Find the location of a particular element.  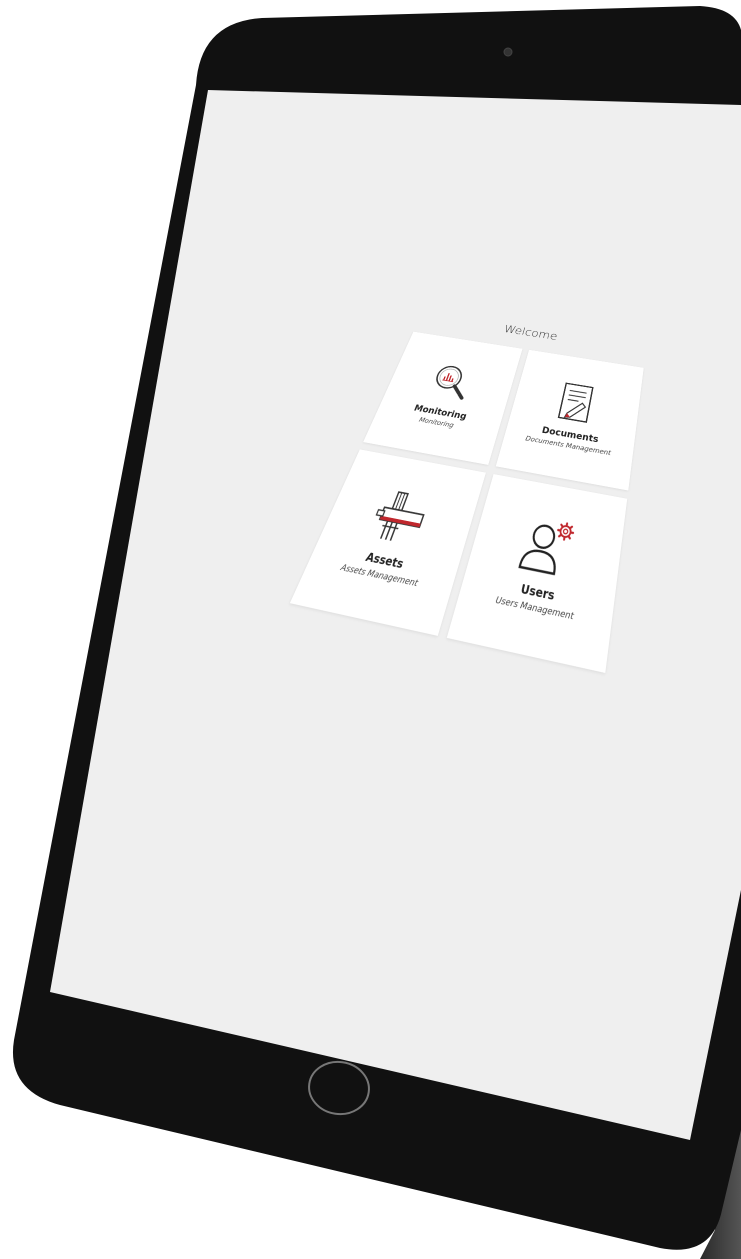

document-edit-icon is located at coordinates (576, 403).